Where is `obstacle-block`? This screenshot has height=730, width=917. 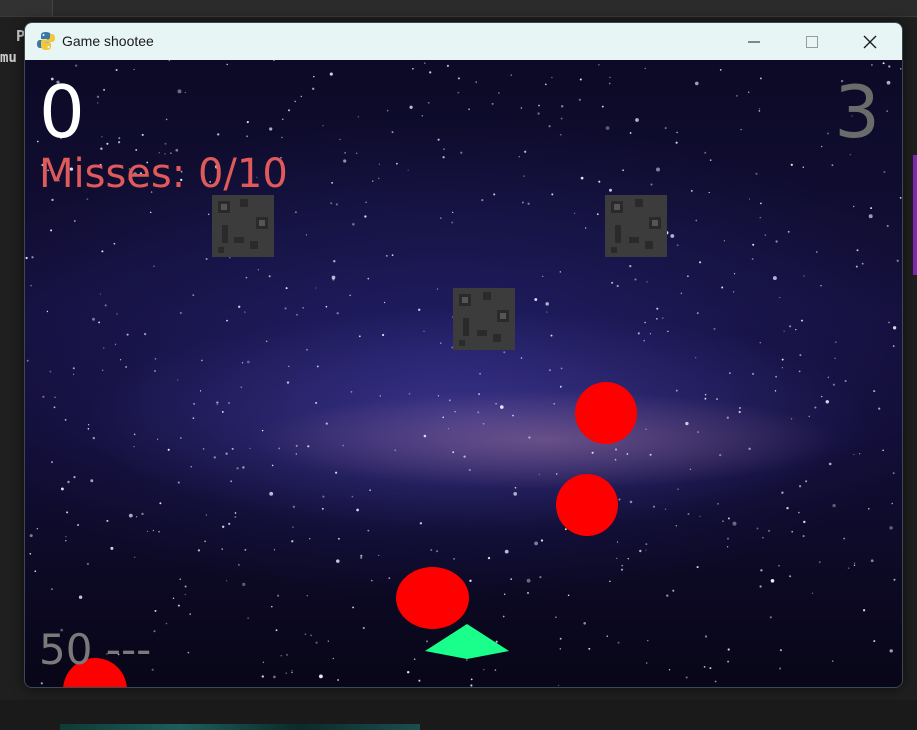
obstacle-block is located at coordinates (484, 319).